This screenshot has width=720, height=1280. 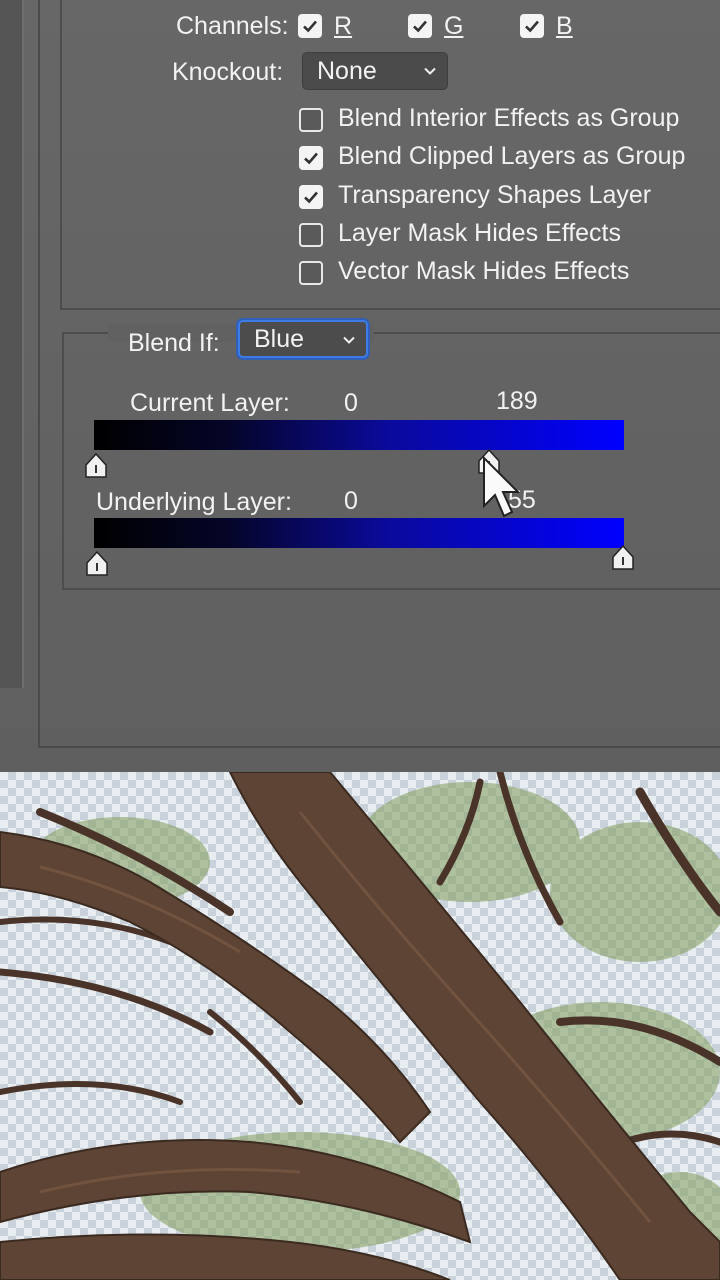 I want to click on knockout-select: None, so click(x=375, y=71).